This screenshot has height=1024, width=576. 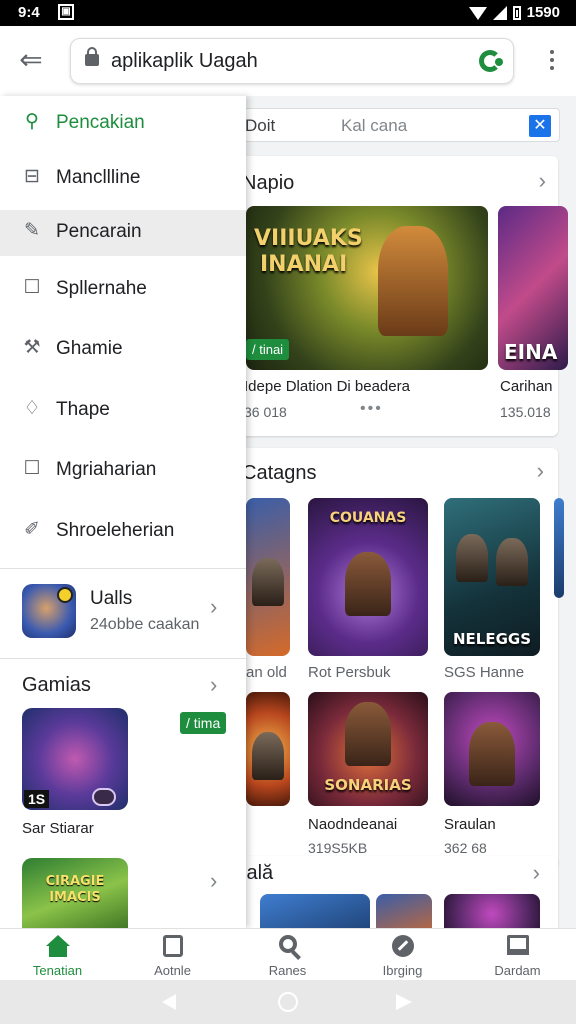 What do you see at coordinates (75, 897) in the screenshot?
I see `tile-title: IMACIS` at bounding box center [75, 897].